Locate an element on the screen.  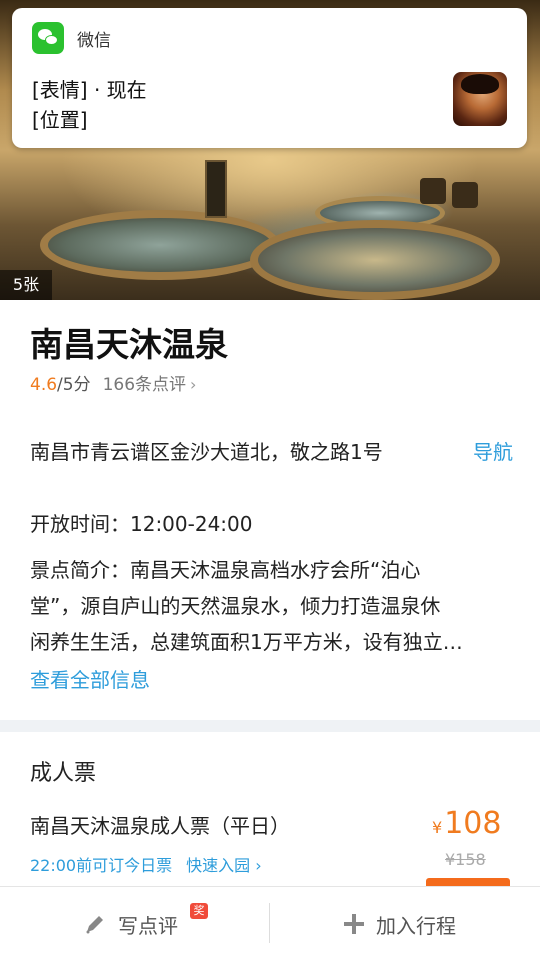
write-review-button: 写点评 is located at coordinates (131, 923).